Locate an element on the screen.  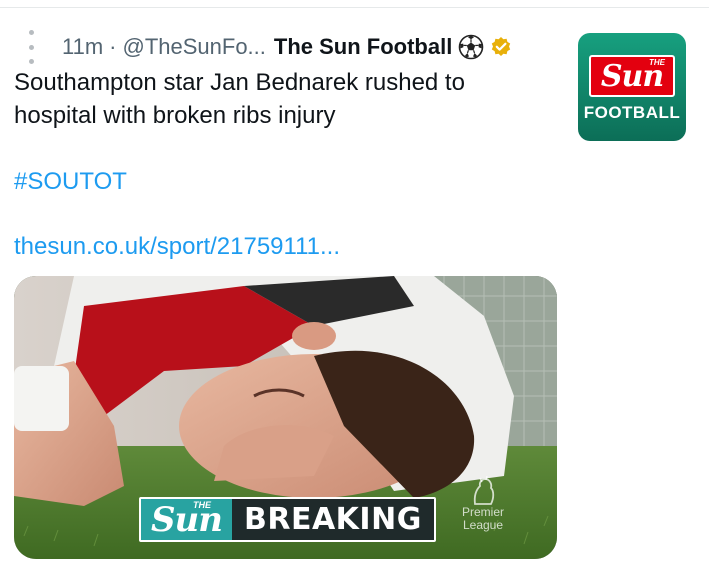
lion-icon is located at coordinates (484, 490).